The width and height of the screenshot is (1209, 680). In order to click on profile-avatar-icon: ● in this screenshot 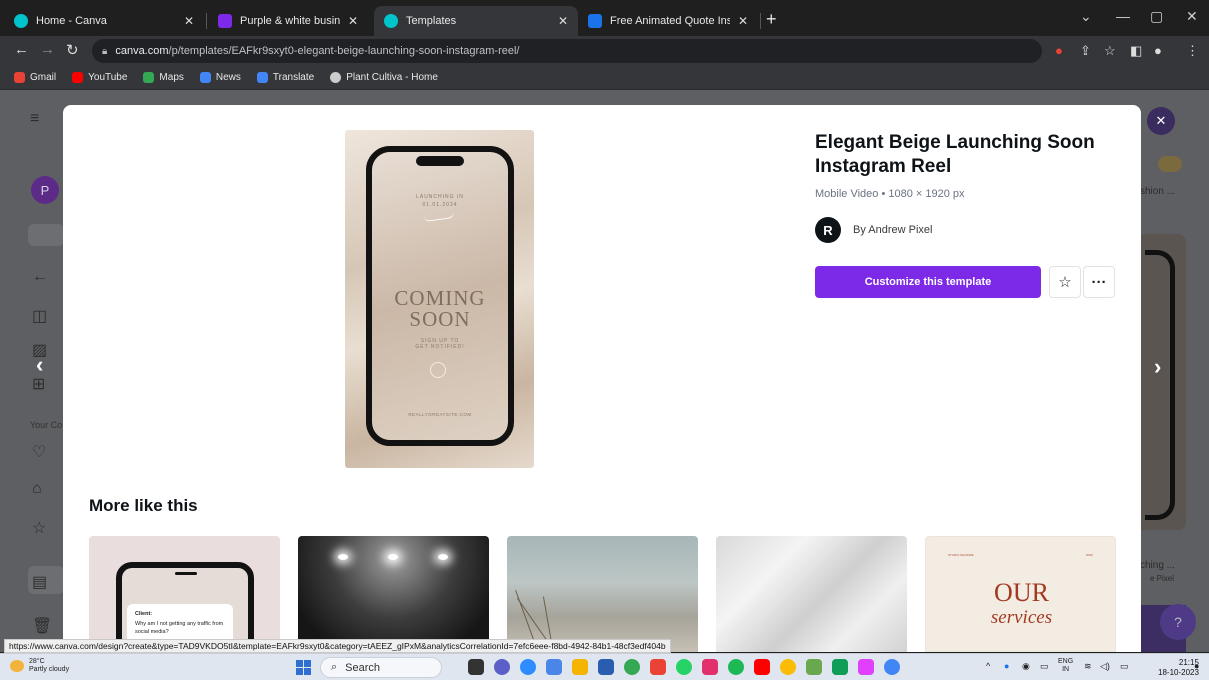, I will do `click(1158, 50)`.